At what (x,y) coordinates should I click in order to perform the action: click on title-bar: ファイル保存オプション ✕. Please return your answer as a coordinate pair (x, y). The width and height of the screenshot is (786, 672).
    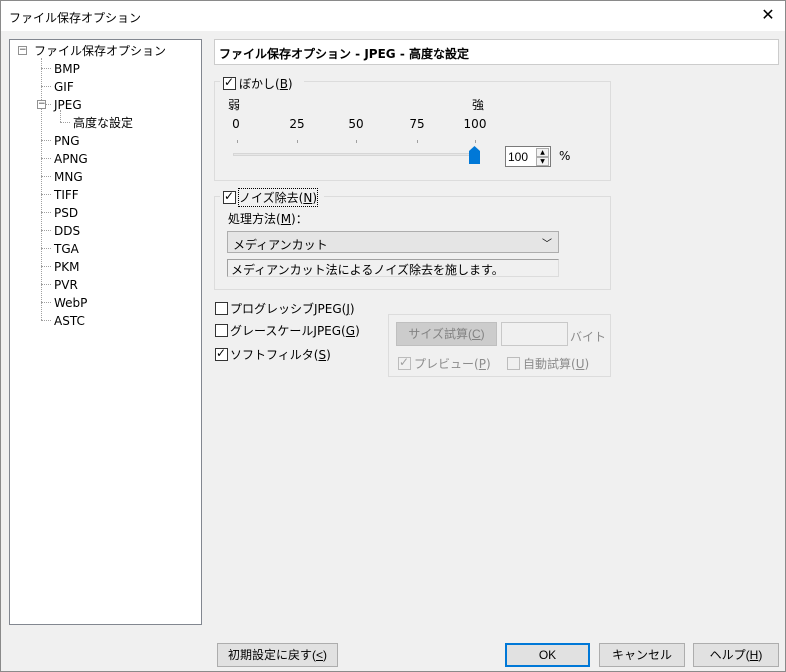
    Looking at the image, I should click on (393, 16).